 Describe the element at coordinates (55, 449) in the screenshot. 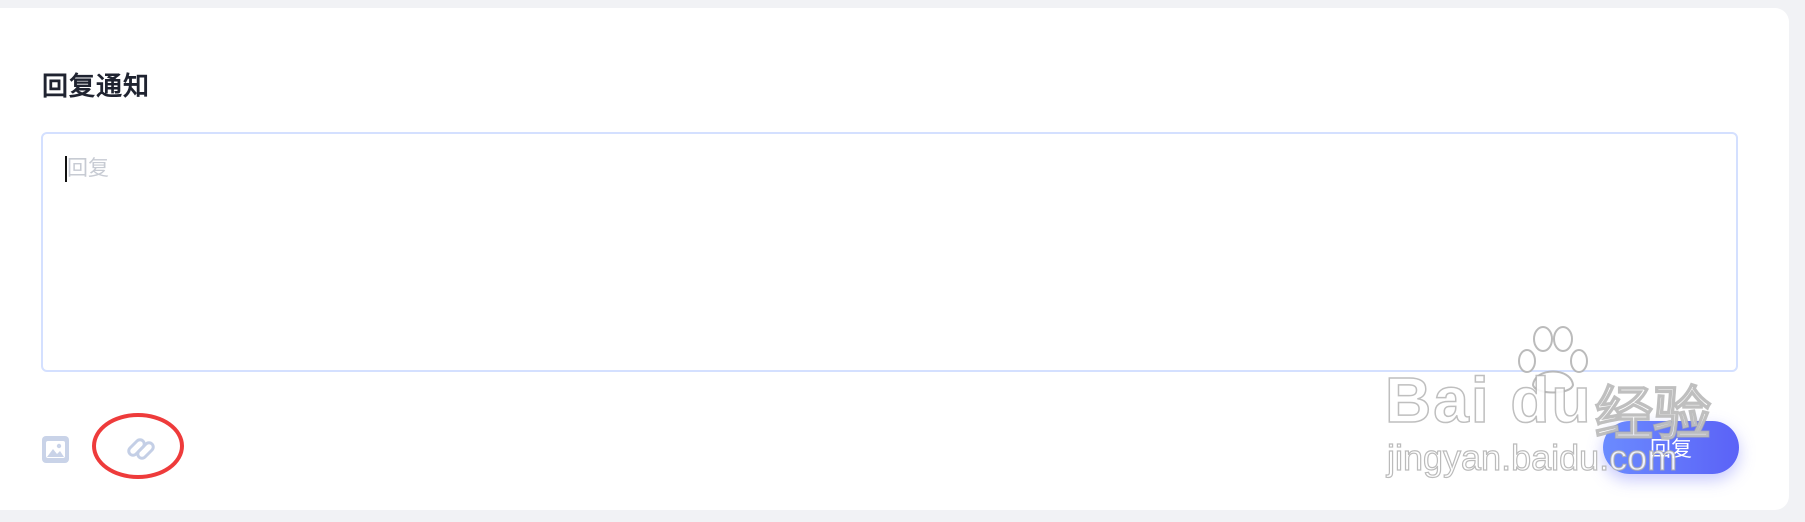

I see `image-icon` at that location.